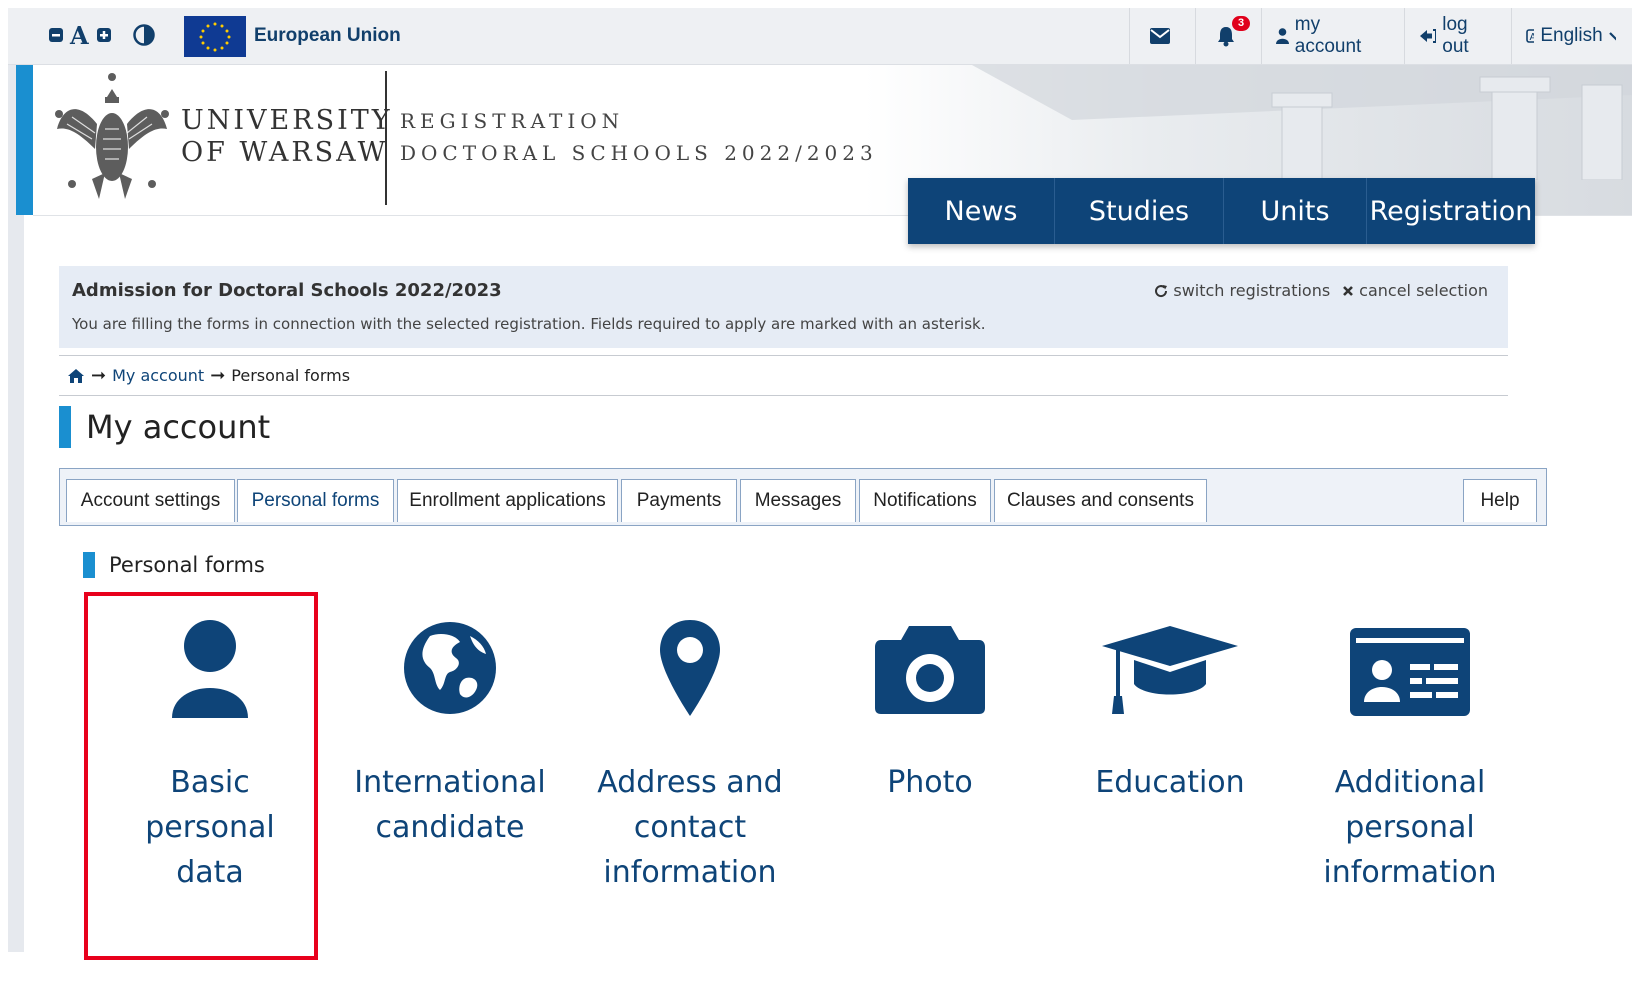  What do you see at coordinates (1170, 753) in the screenshot?
I see `tile-education: Education` at bounding box center [1170, 753].